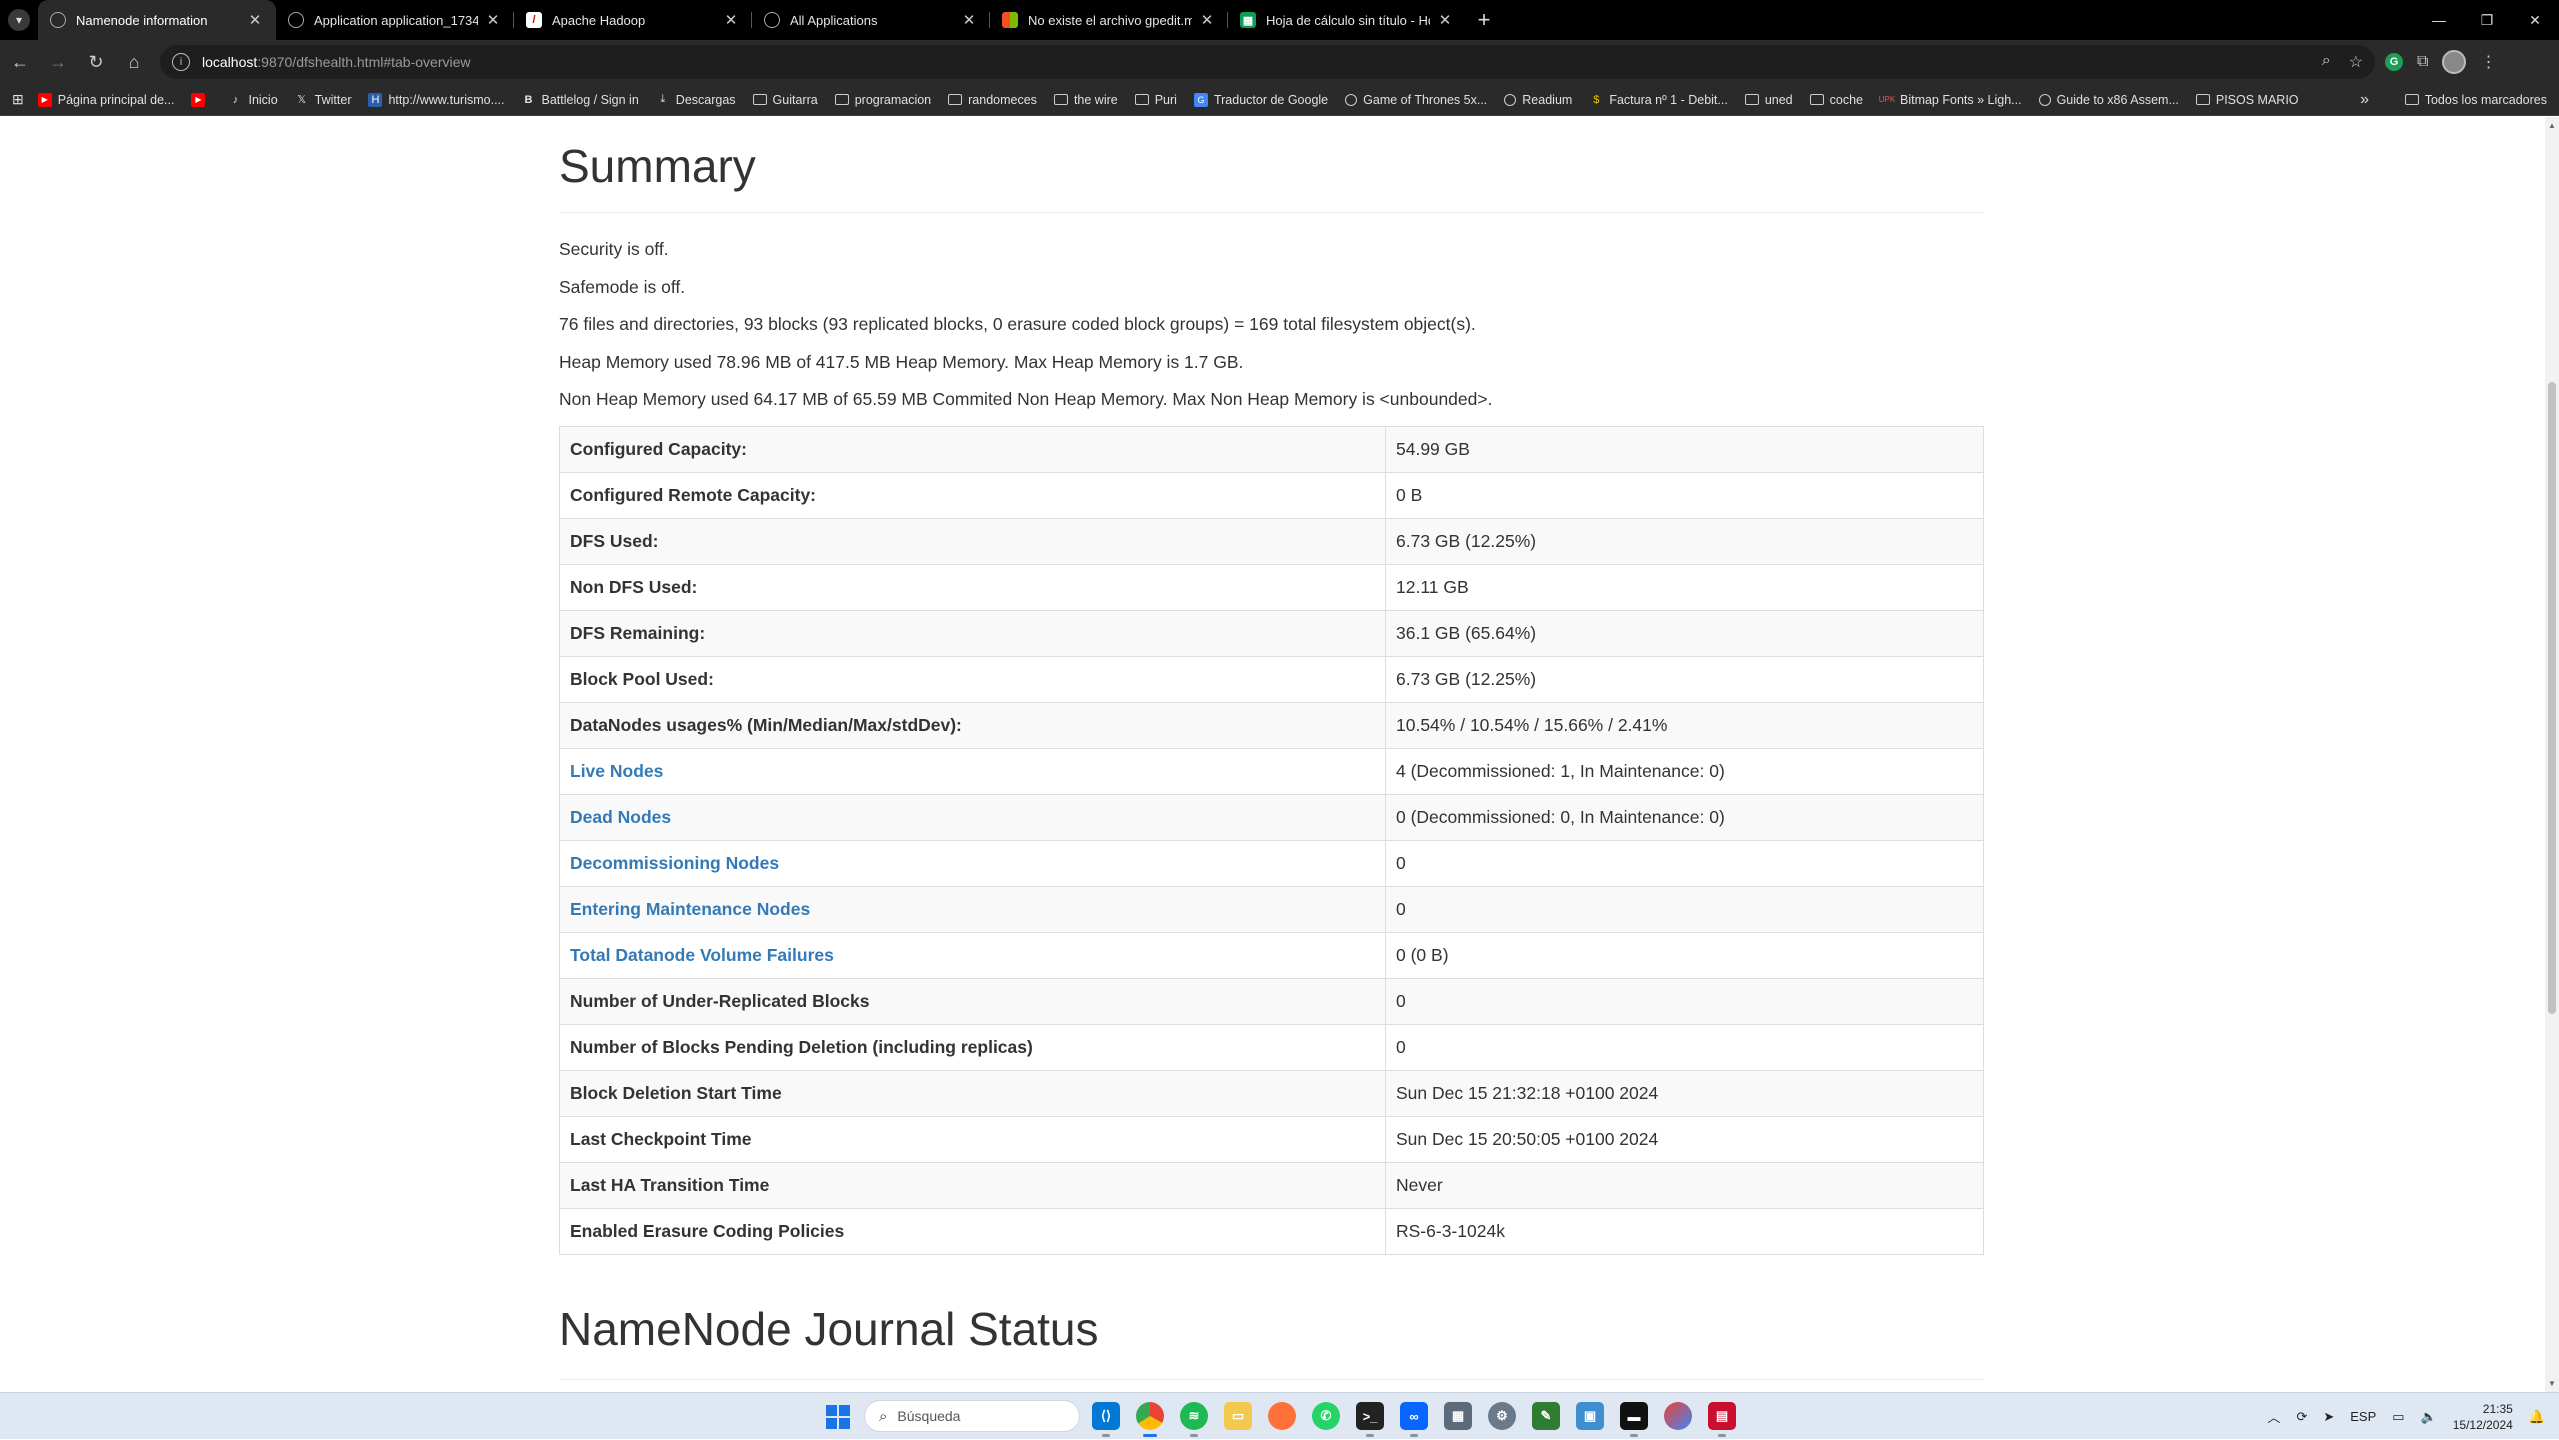 The width and height of the screenshot is (2559, 1440). I want to click on bookmark-star-icon: ☆, so click(2356, 62).